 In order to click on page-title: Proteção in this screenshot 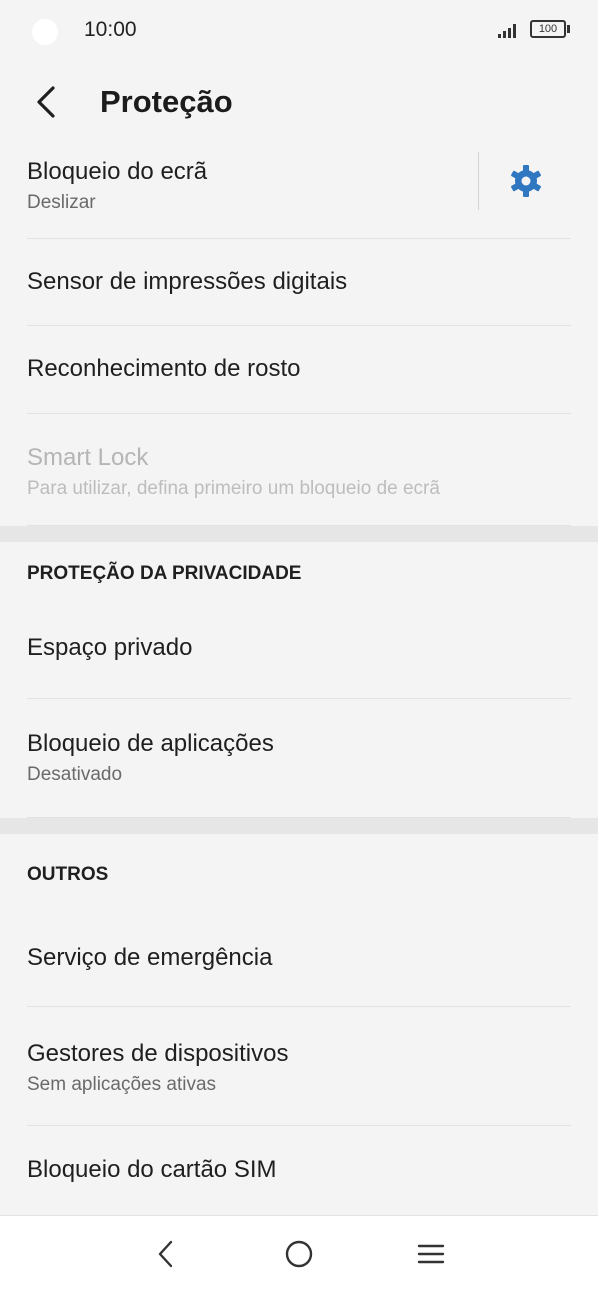, I will do `click(166, 101)`.